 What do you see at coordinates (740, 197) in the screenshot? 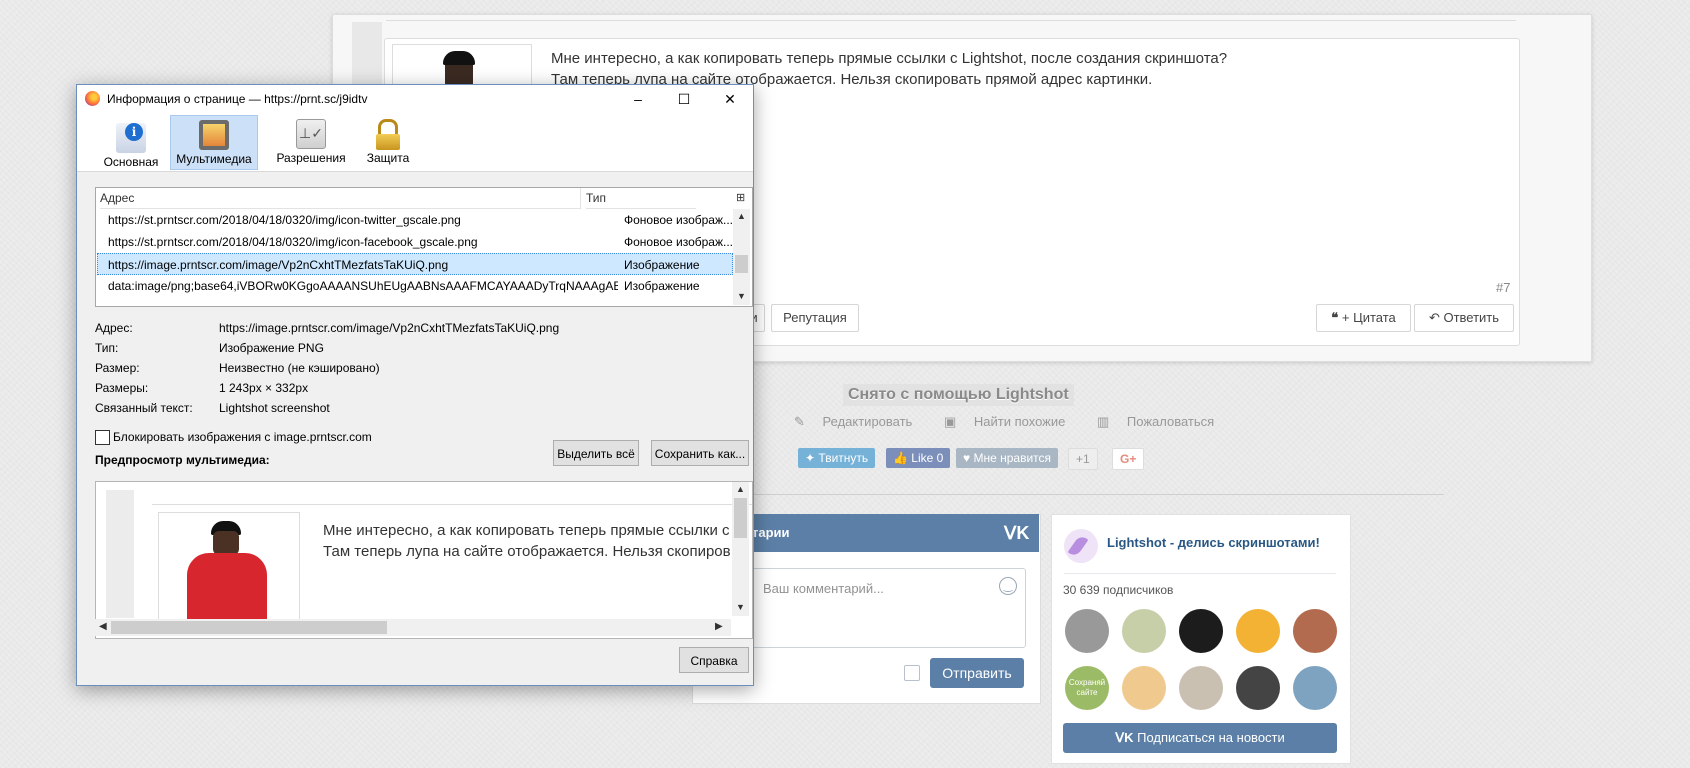
I see `column-picker-icon: ⊞` at bounding box center [740, 197].